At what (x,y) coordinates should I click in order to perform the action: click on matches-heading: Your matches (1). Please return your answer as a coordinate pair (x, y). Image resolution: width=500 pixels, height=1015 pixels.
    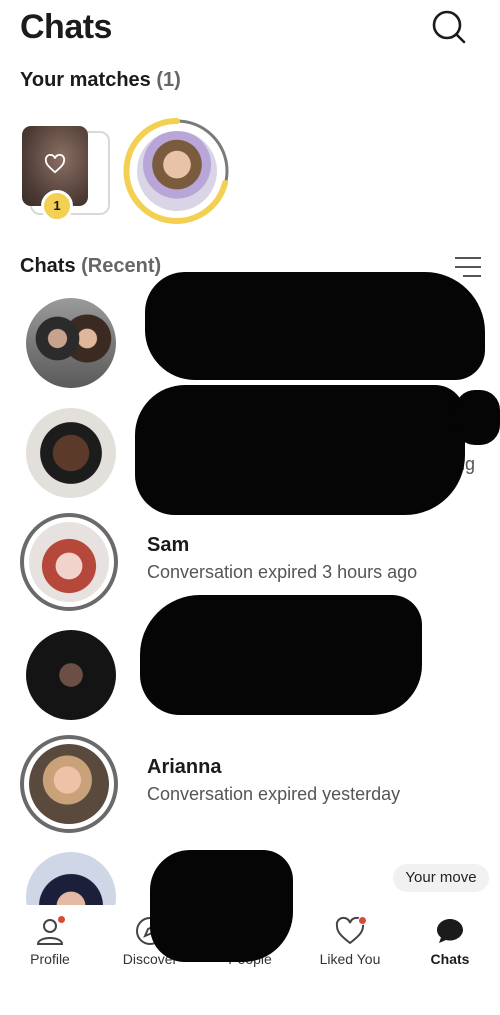
    Looking at the image, I should click on (100, 80).